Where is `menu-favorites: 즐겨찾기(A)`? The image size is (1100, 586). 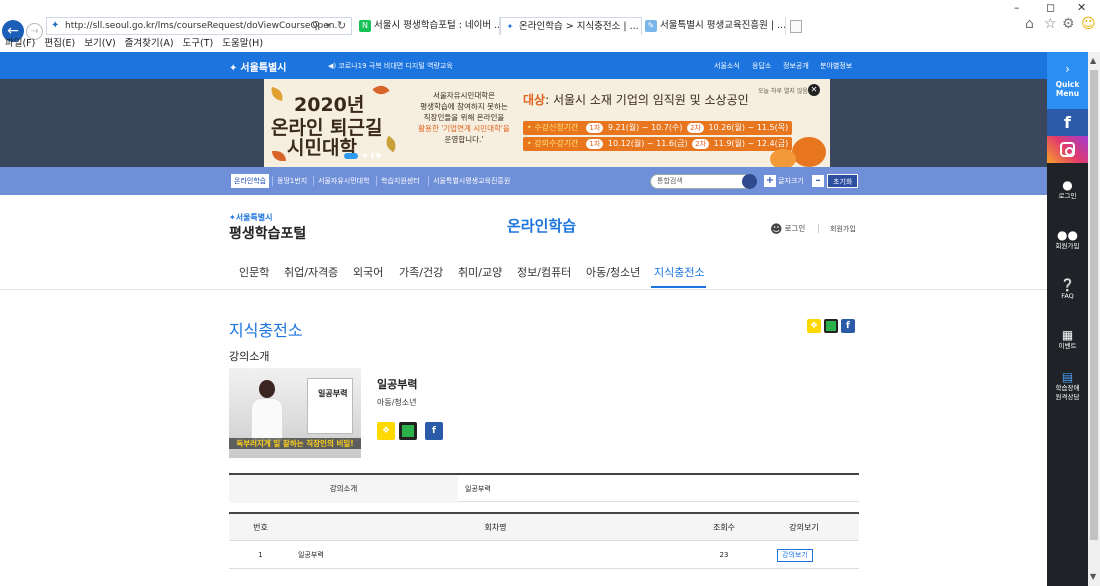 menu-favorites: 즐겨찾기(A) is located at coordinates (149, 43).